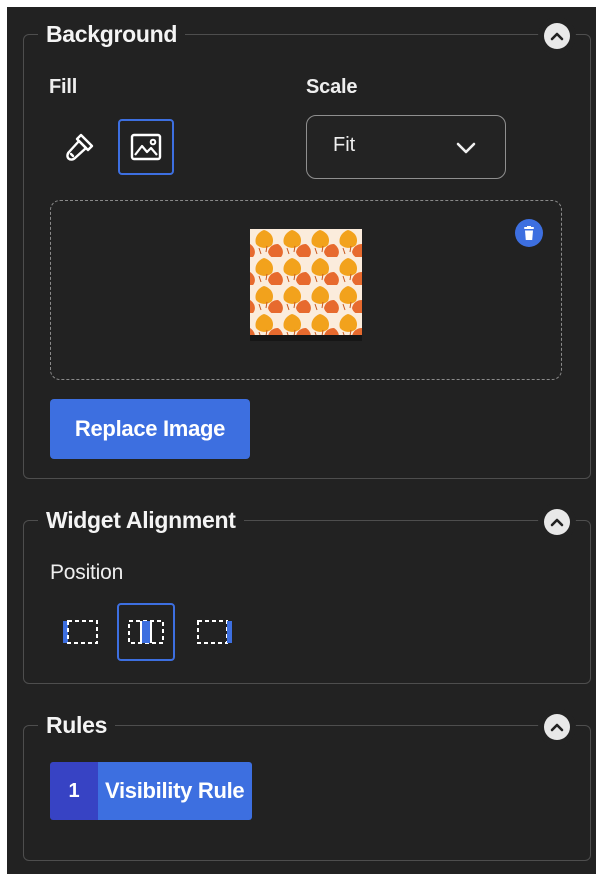  I want to click on align-center-icon, so click(146, 632).